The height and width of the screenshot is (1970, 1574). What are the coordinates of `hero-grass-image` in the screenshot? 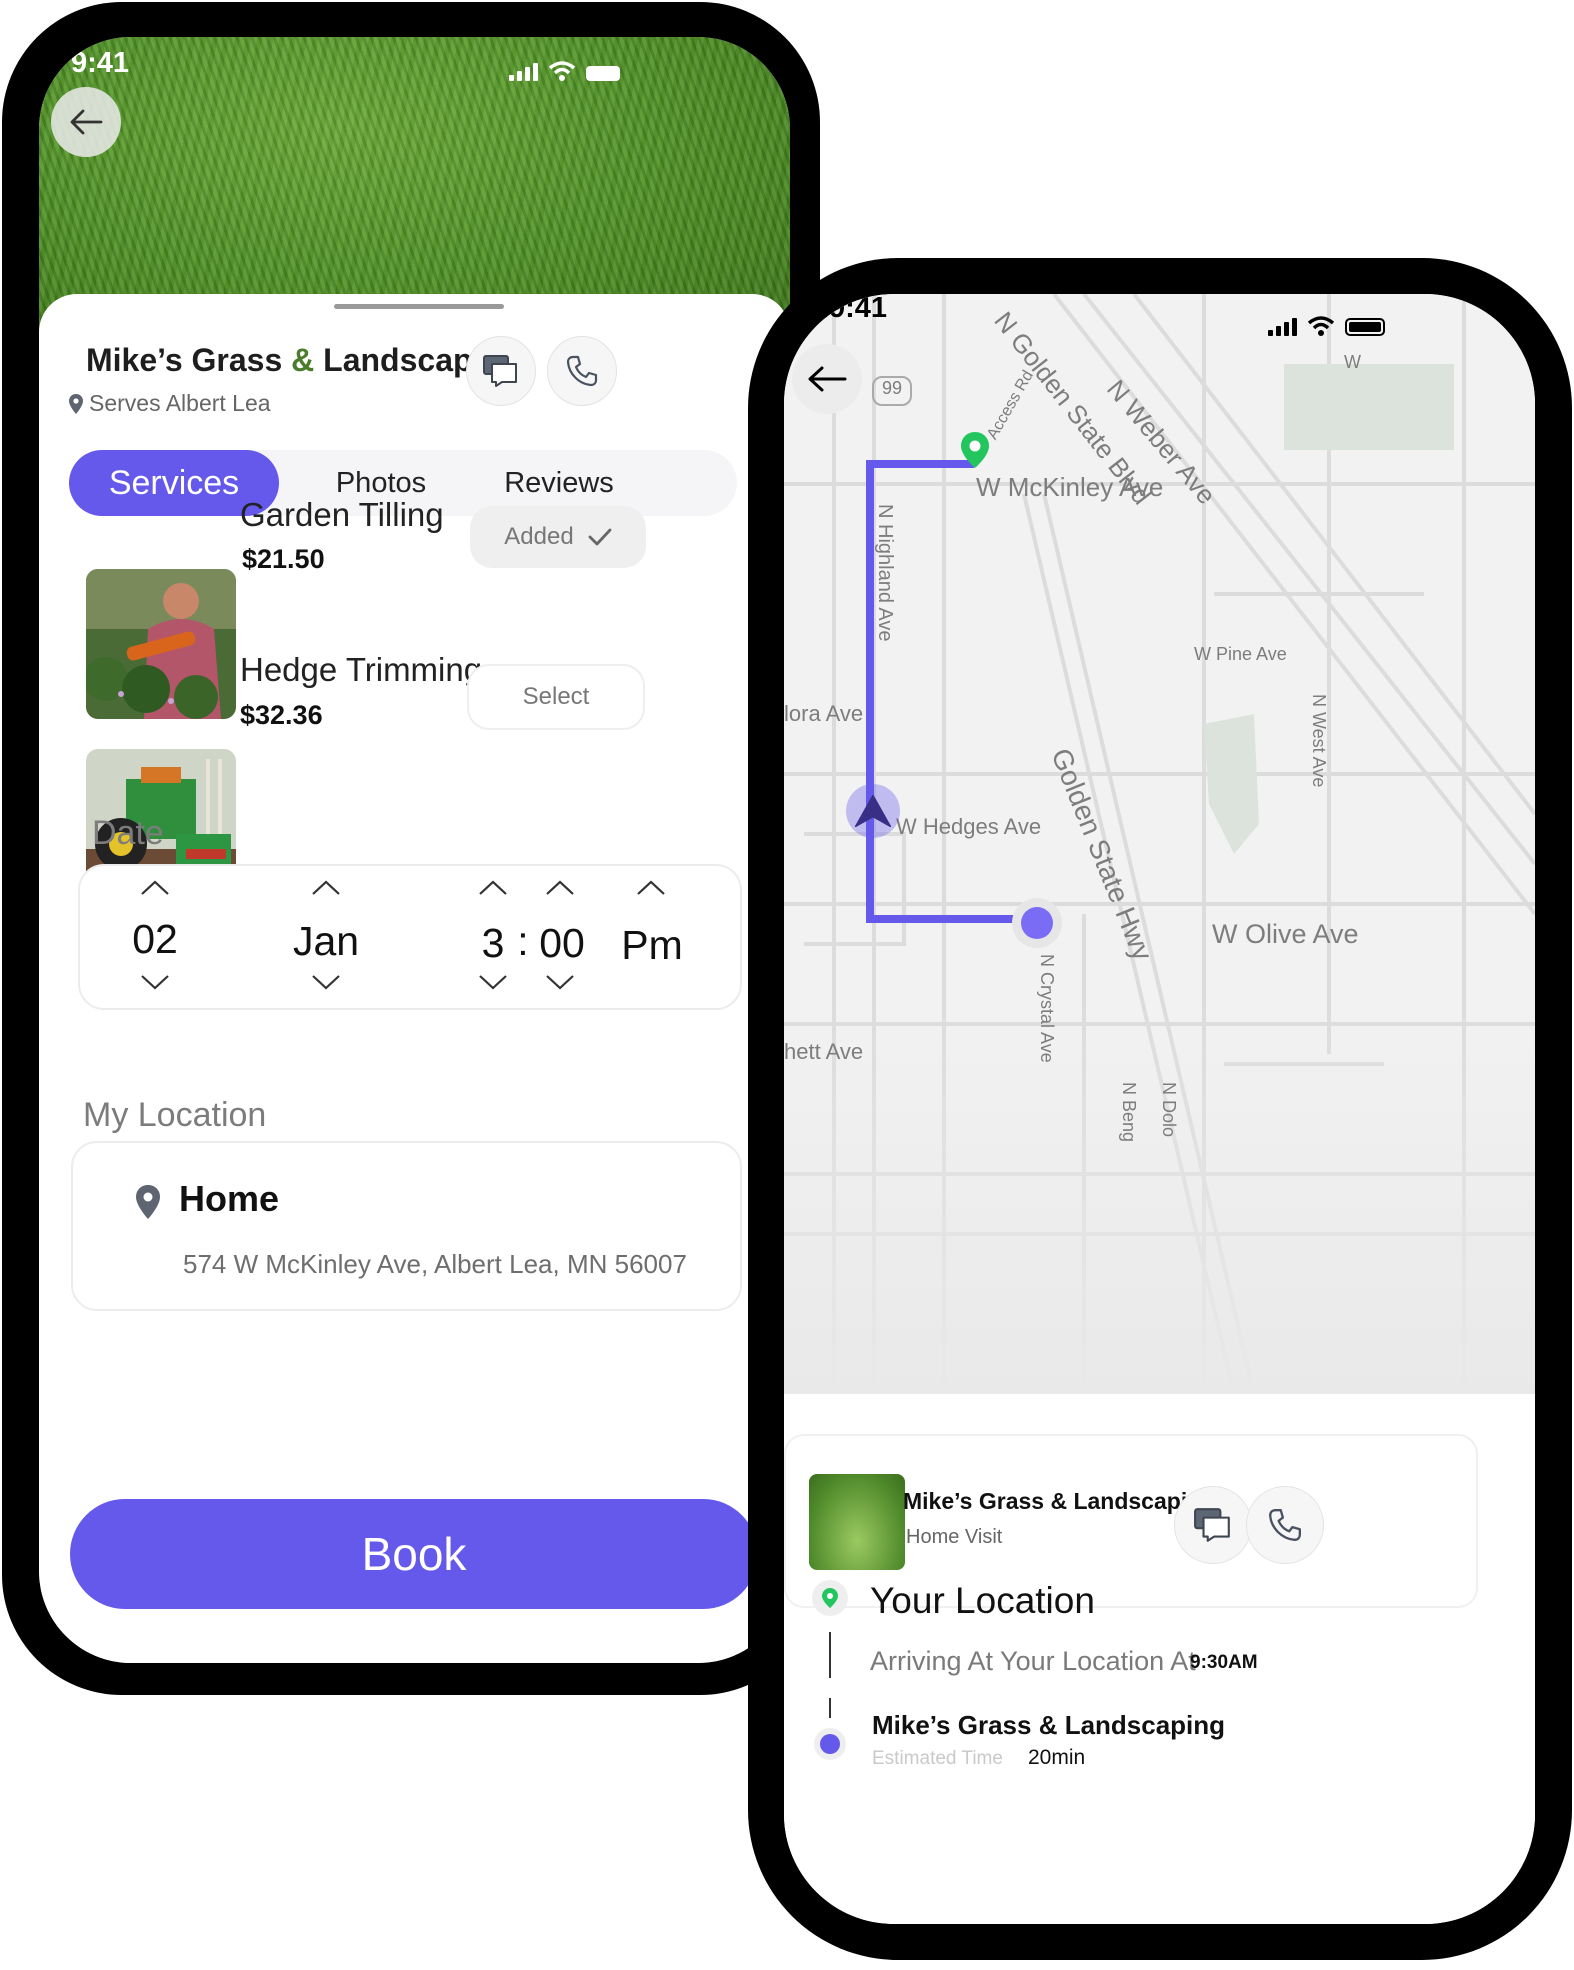 It's located at (414, 187).